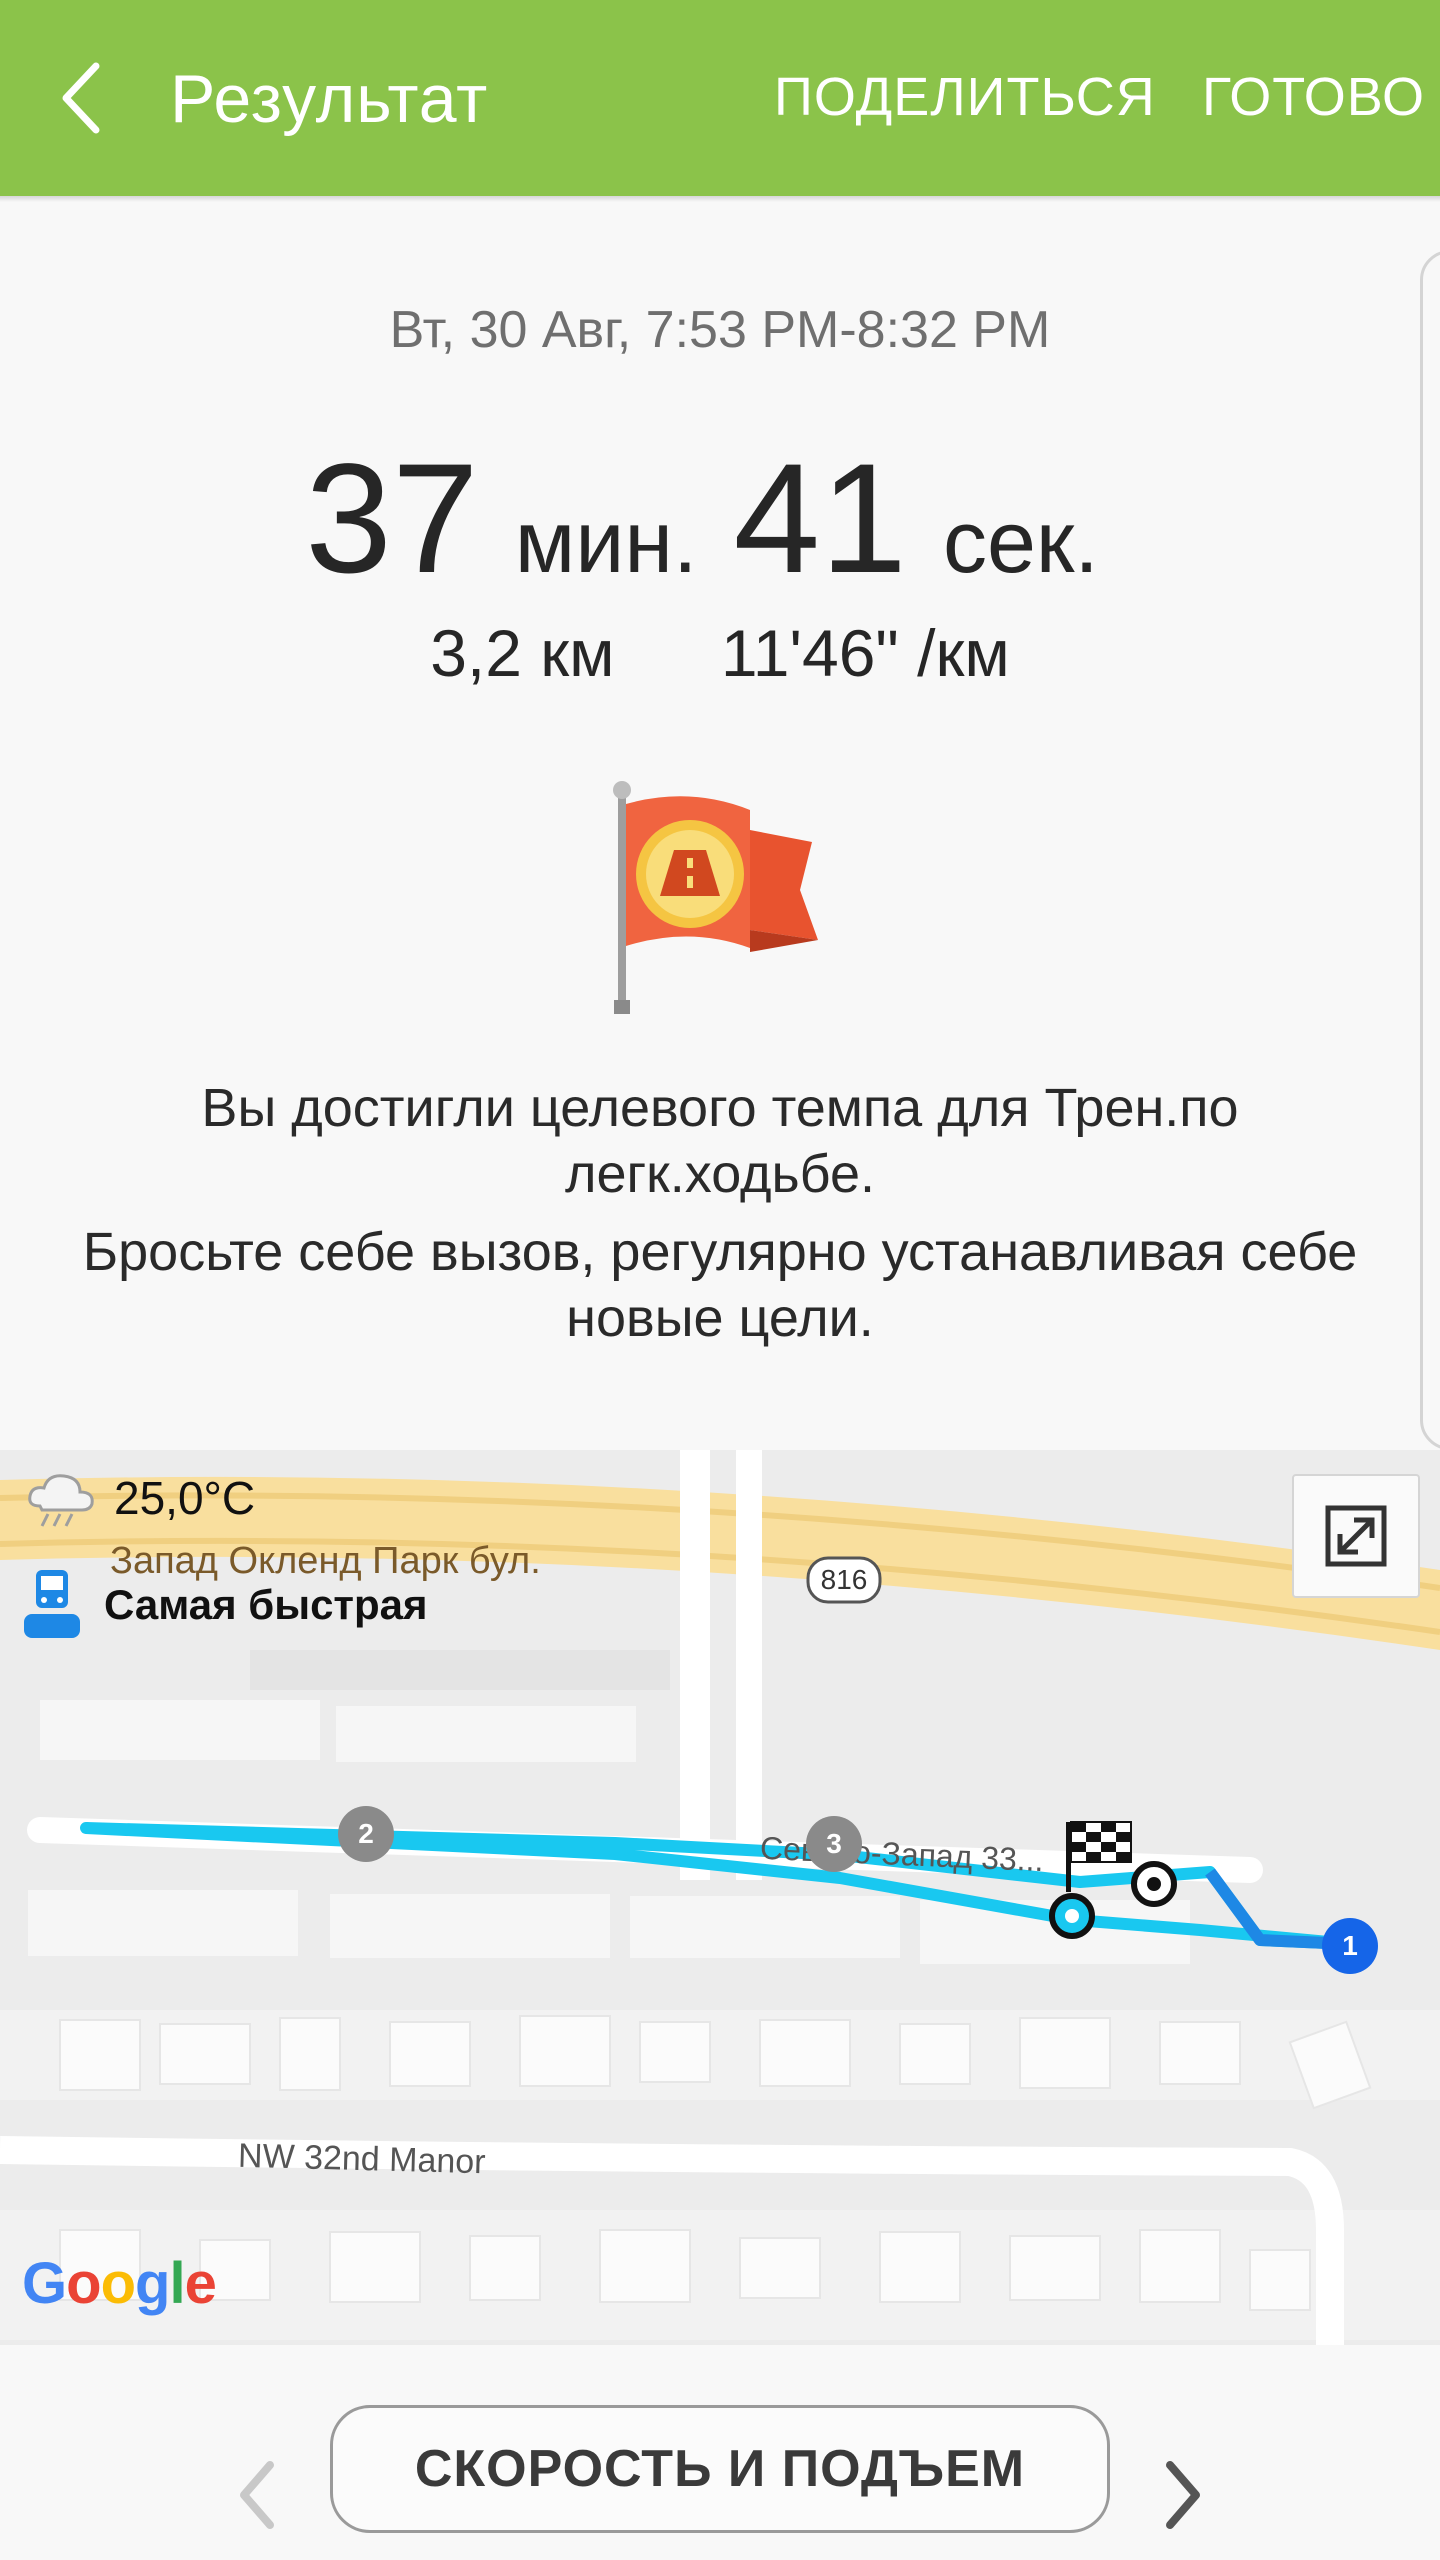  Describe the element at coordinates (844, 1579) in the screenshot. I see `road-shield-label: 816` at that location.